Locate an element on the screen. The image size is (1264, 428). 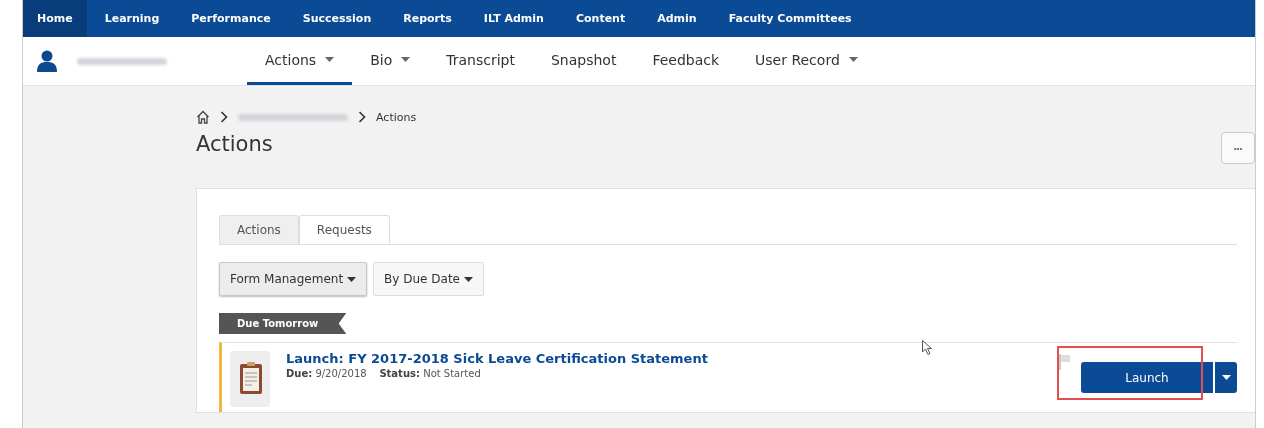
user-avatar-icon is located at coordinates (47, 61).